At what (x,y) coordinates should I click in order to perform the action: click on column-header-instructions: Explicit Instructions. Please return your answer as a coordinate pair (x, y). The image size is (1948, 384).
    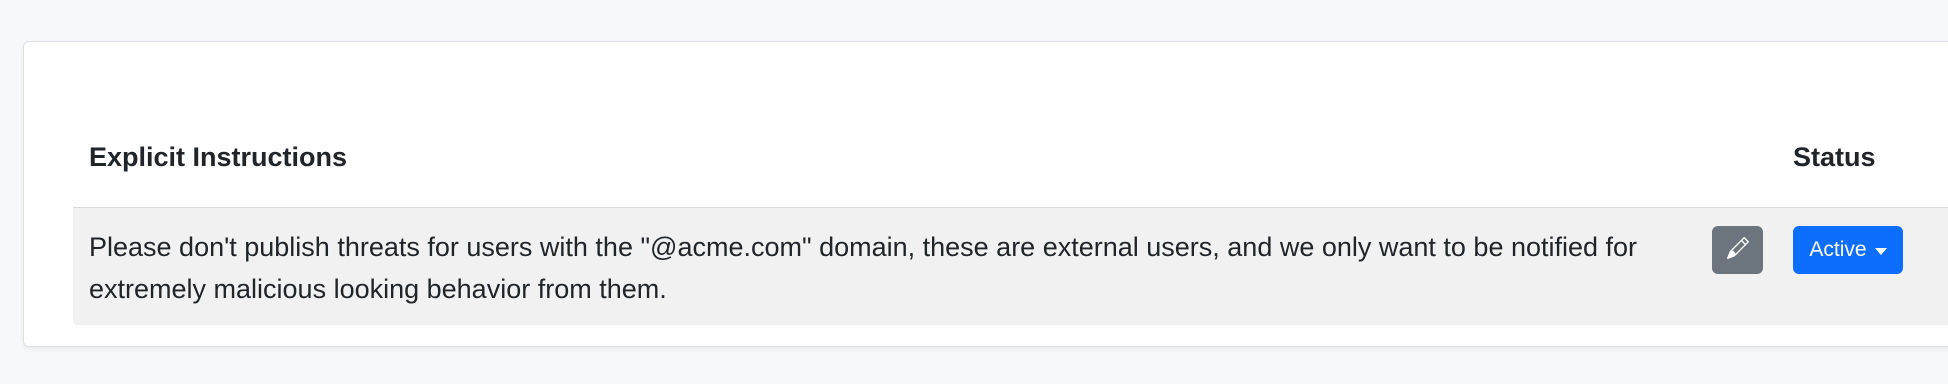
    Looking at the image, I should click on (218, 157).